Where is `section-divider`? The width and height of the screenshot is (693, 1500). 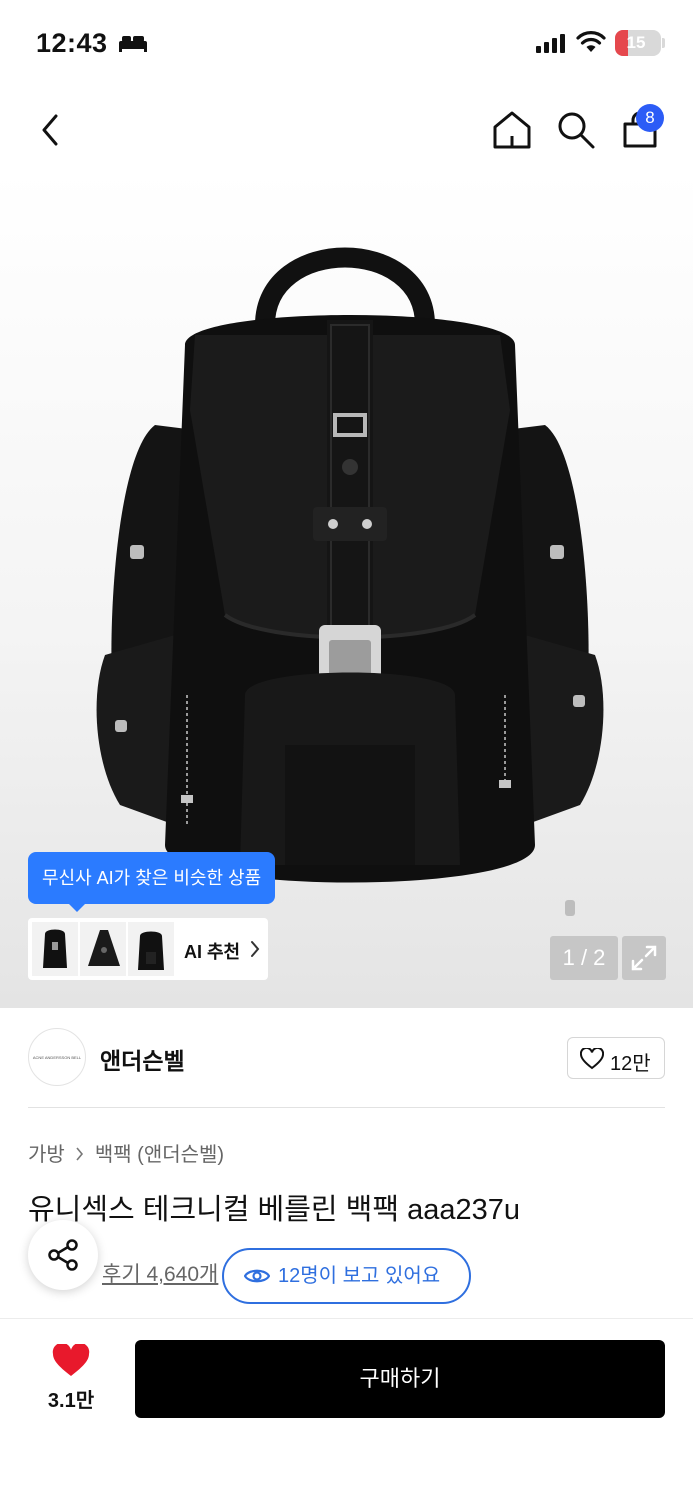 section-divider is located at coordinates (346, 1107).